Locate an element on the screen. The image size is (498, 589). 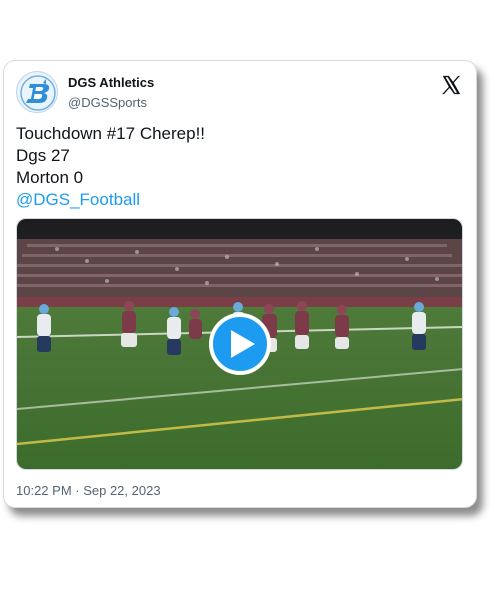
account-avatar is located at coordinates (37, 92).